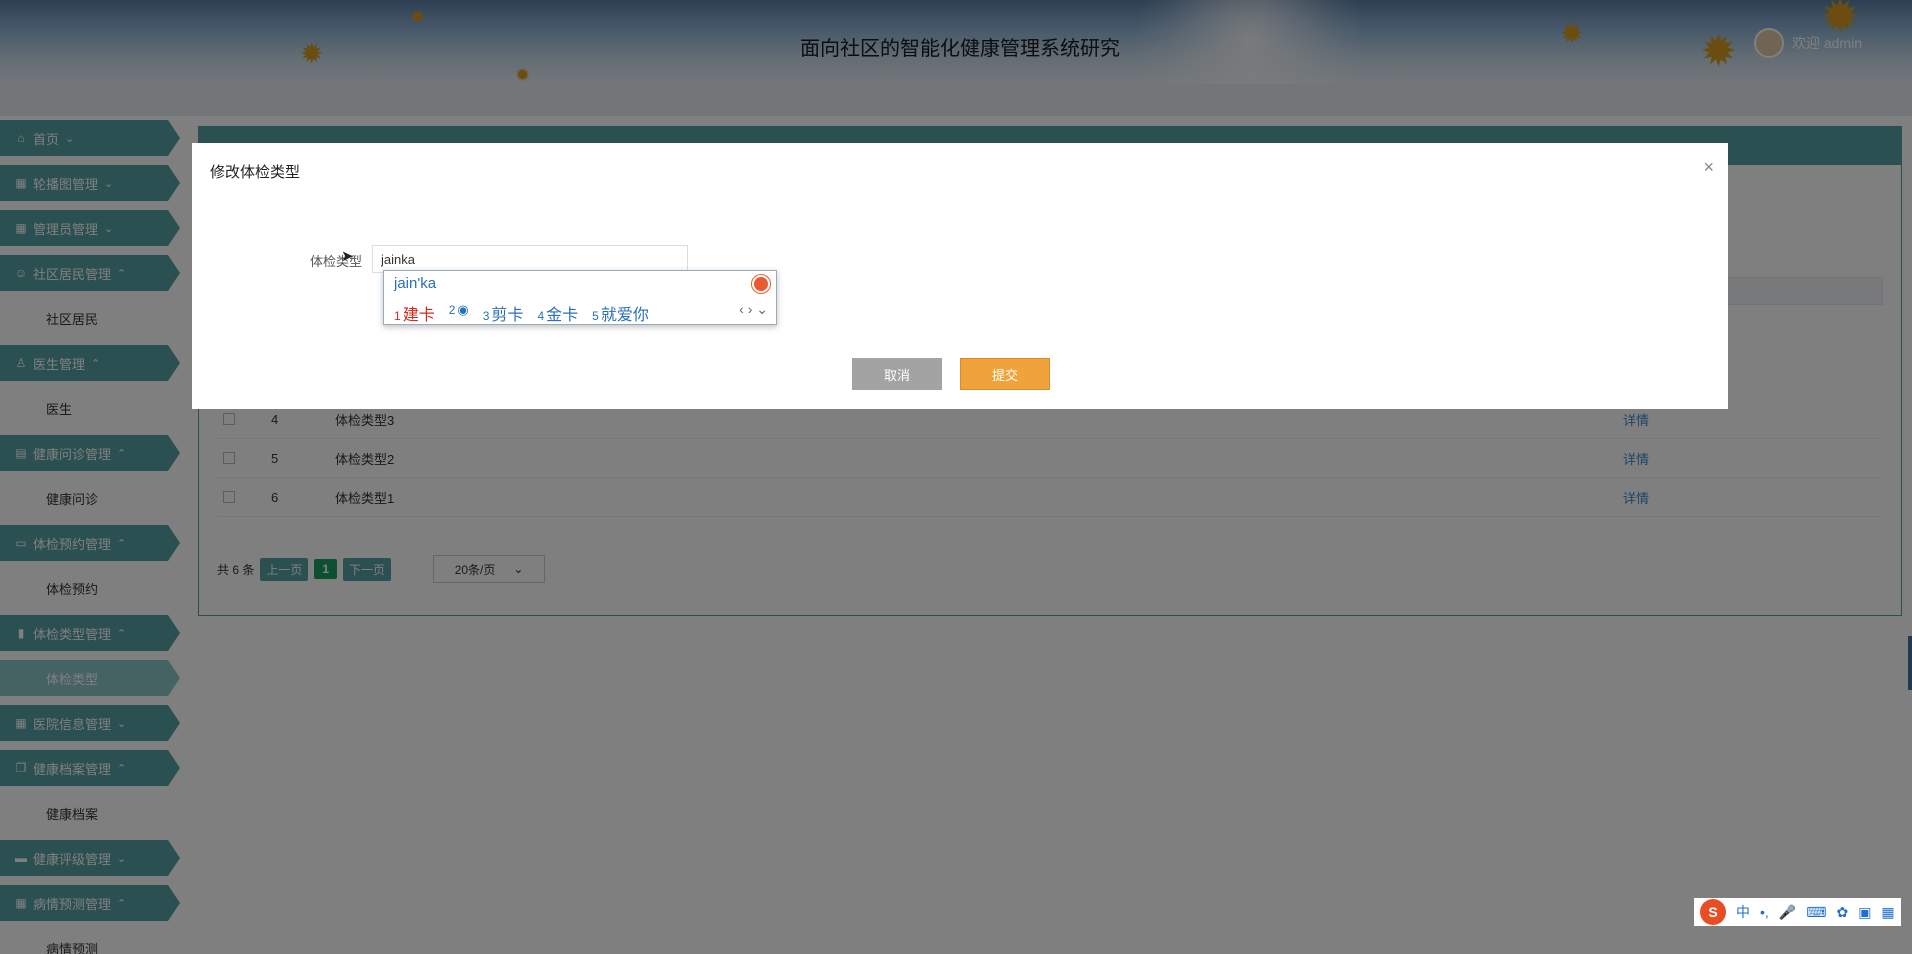  I want to click on ime-candidate-text: 金卡, so click(562, 315).